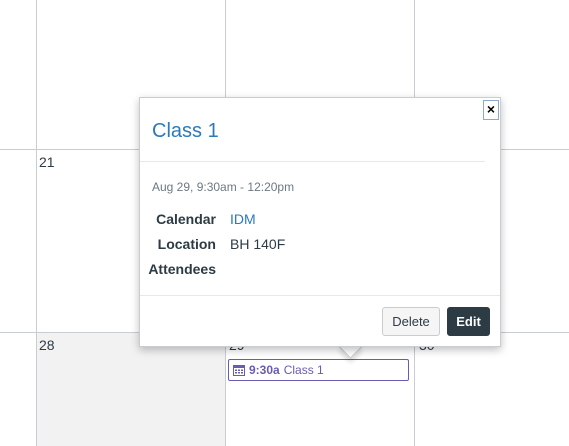 Image resolution: width=569 pixels, height=446 pixels. Describe the element at coordinates (47, 345) in the screenshot. I see `day-number-28: 28` at that location.